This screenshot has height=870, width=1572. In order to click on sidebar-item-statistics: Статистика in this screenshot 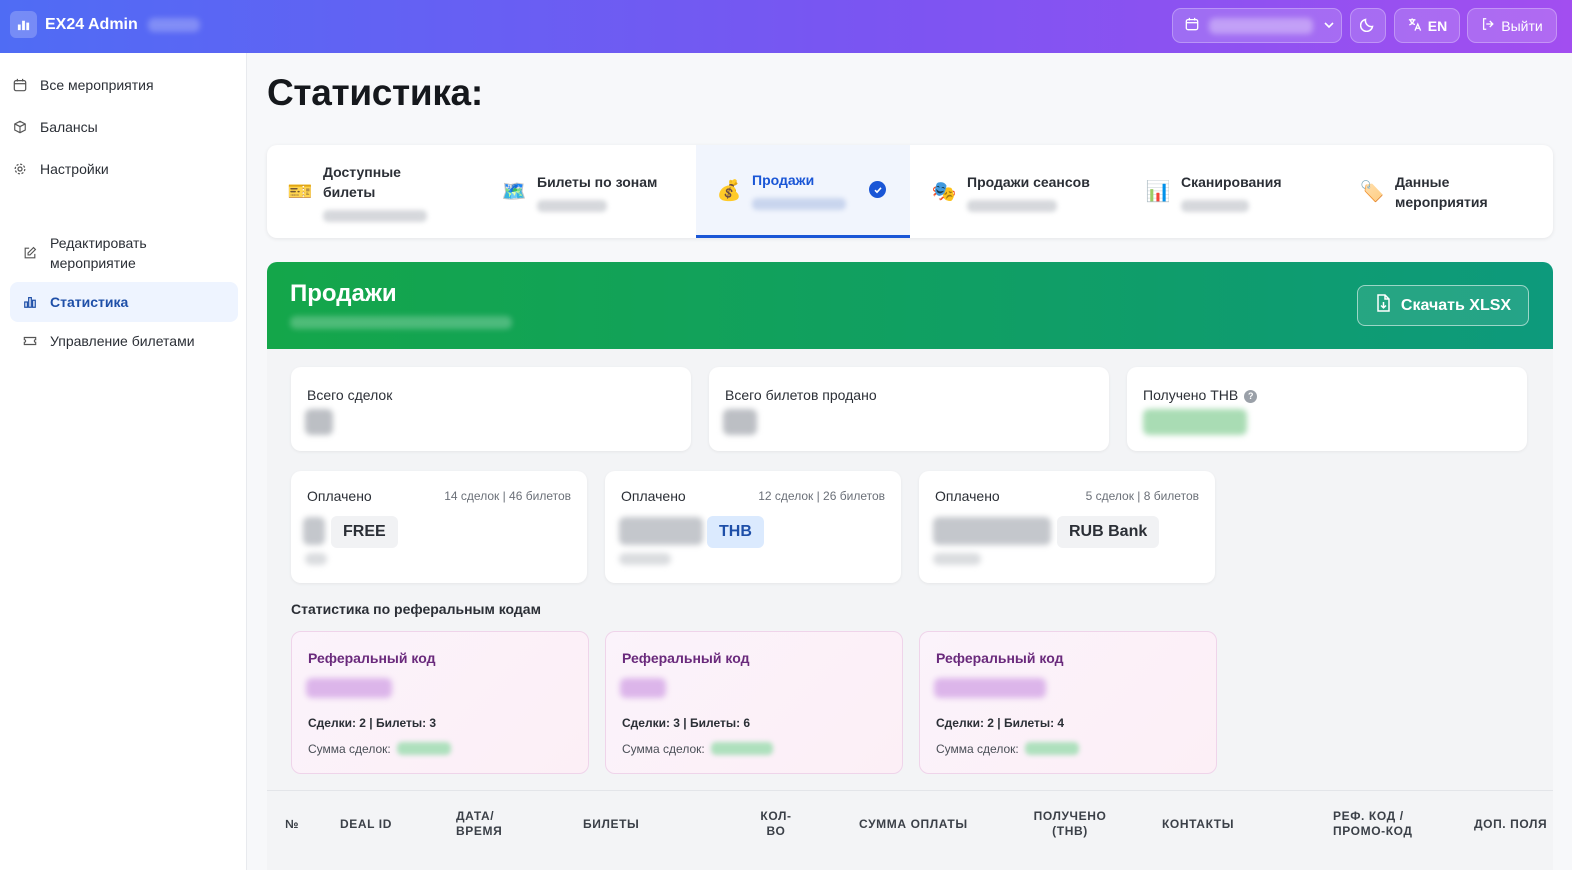, I will do `click(124, 302)`.